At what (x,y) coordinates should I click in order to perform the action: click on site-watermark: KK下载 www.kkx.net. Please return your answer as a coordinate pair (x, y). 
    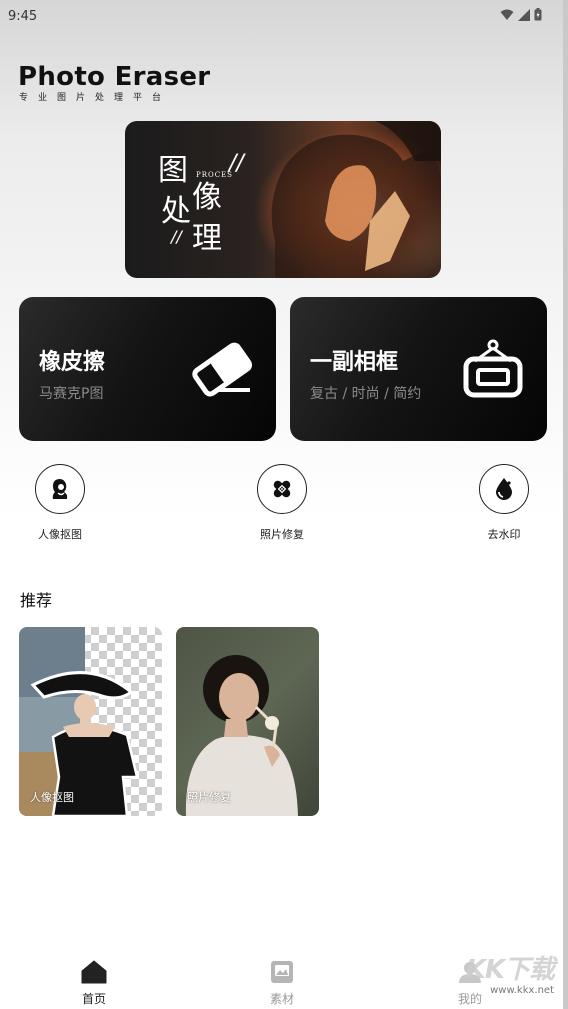
    Looking at the image, I should click on (506, 980).